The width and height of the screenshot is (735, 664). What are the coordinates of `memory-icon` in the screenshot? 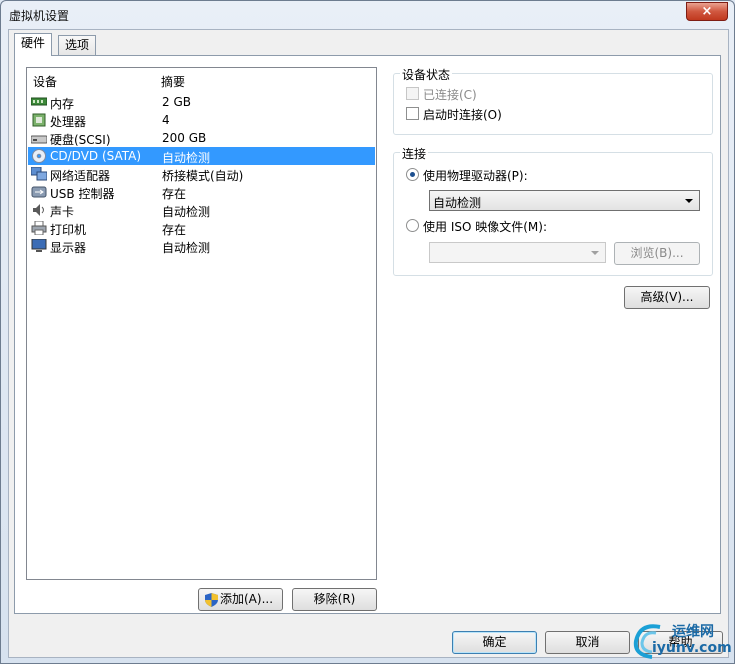 It's located at (39, 101).